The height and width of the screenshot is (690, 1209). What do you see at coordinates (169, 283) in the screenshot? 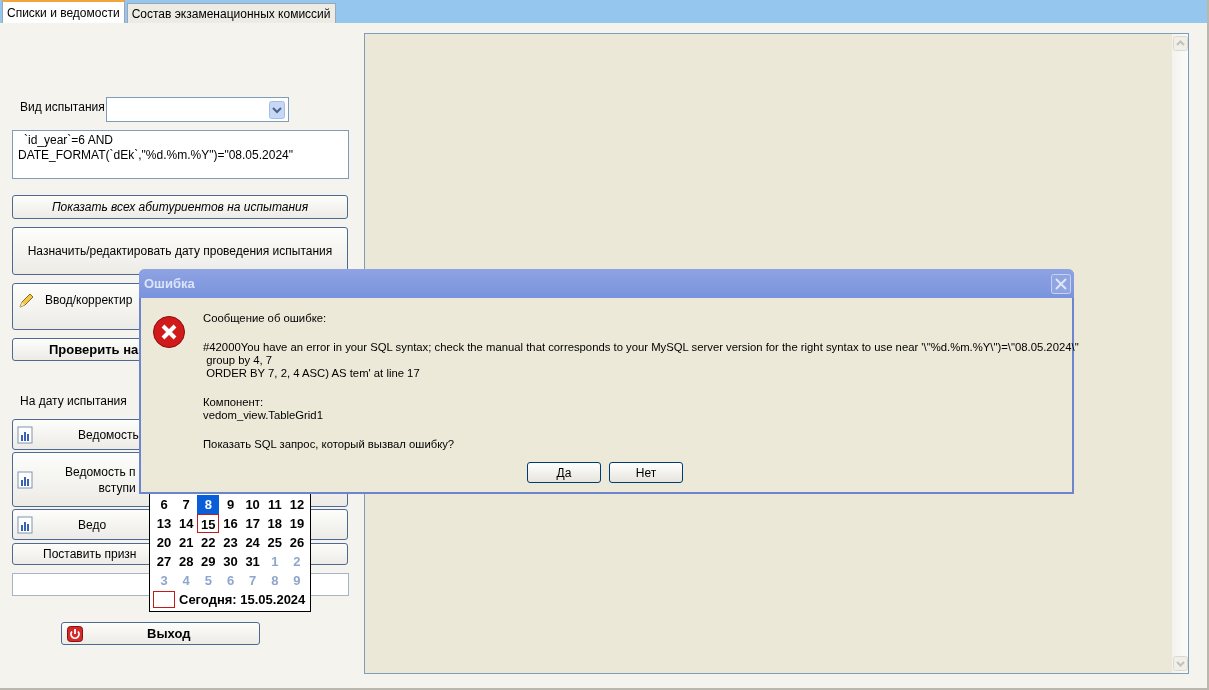
I see `dialog-title: Ошибка` at bounding box center [169, 283].